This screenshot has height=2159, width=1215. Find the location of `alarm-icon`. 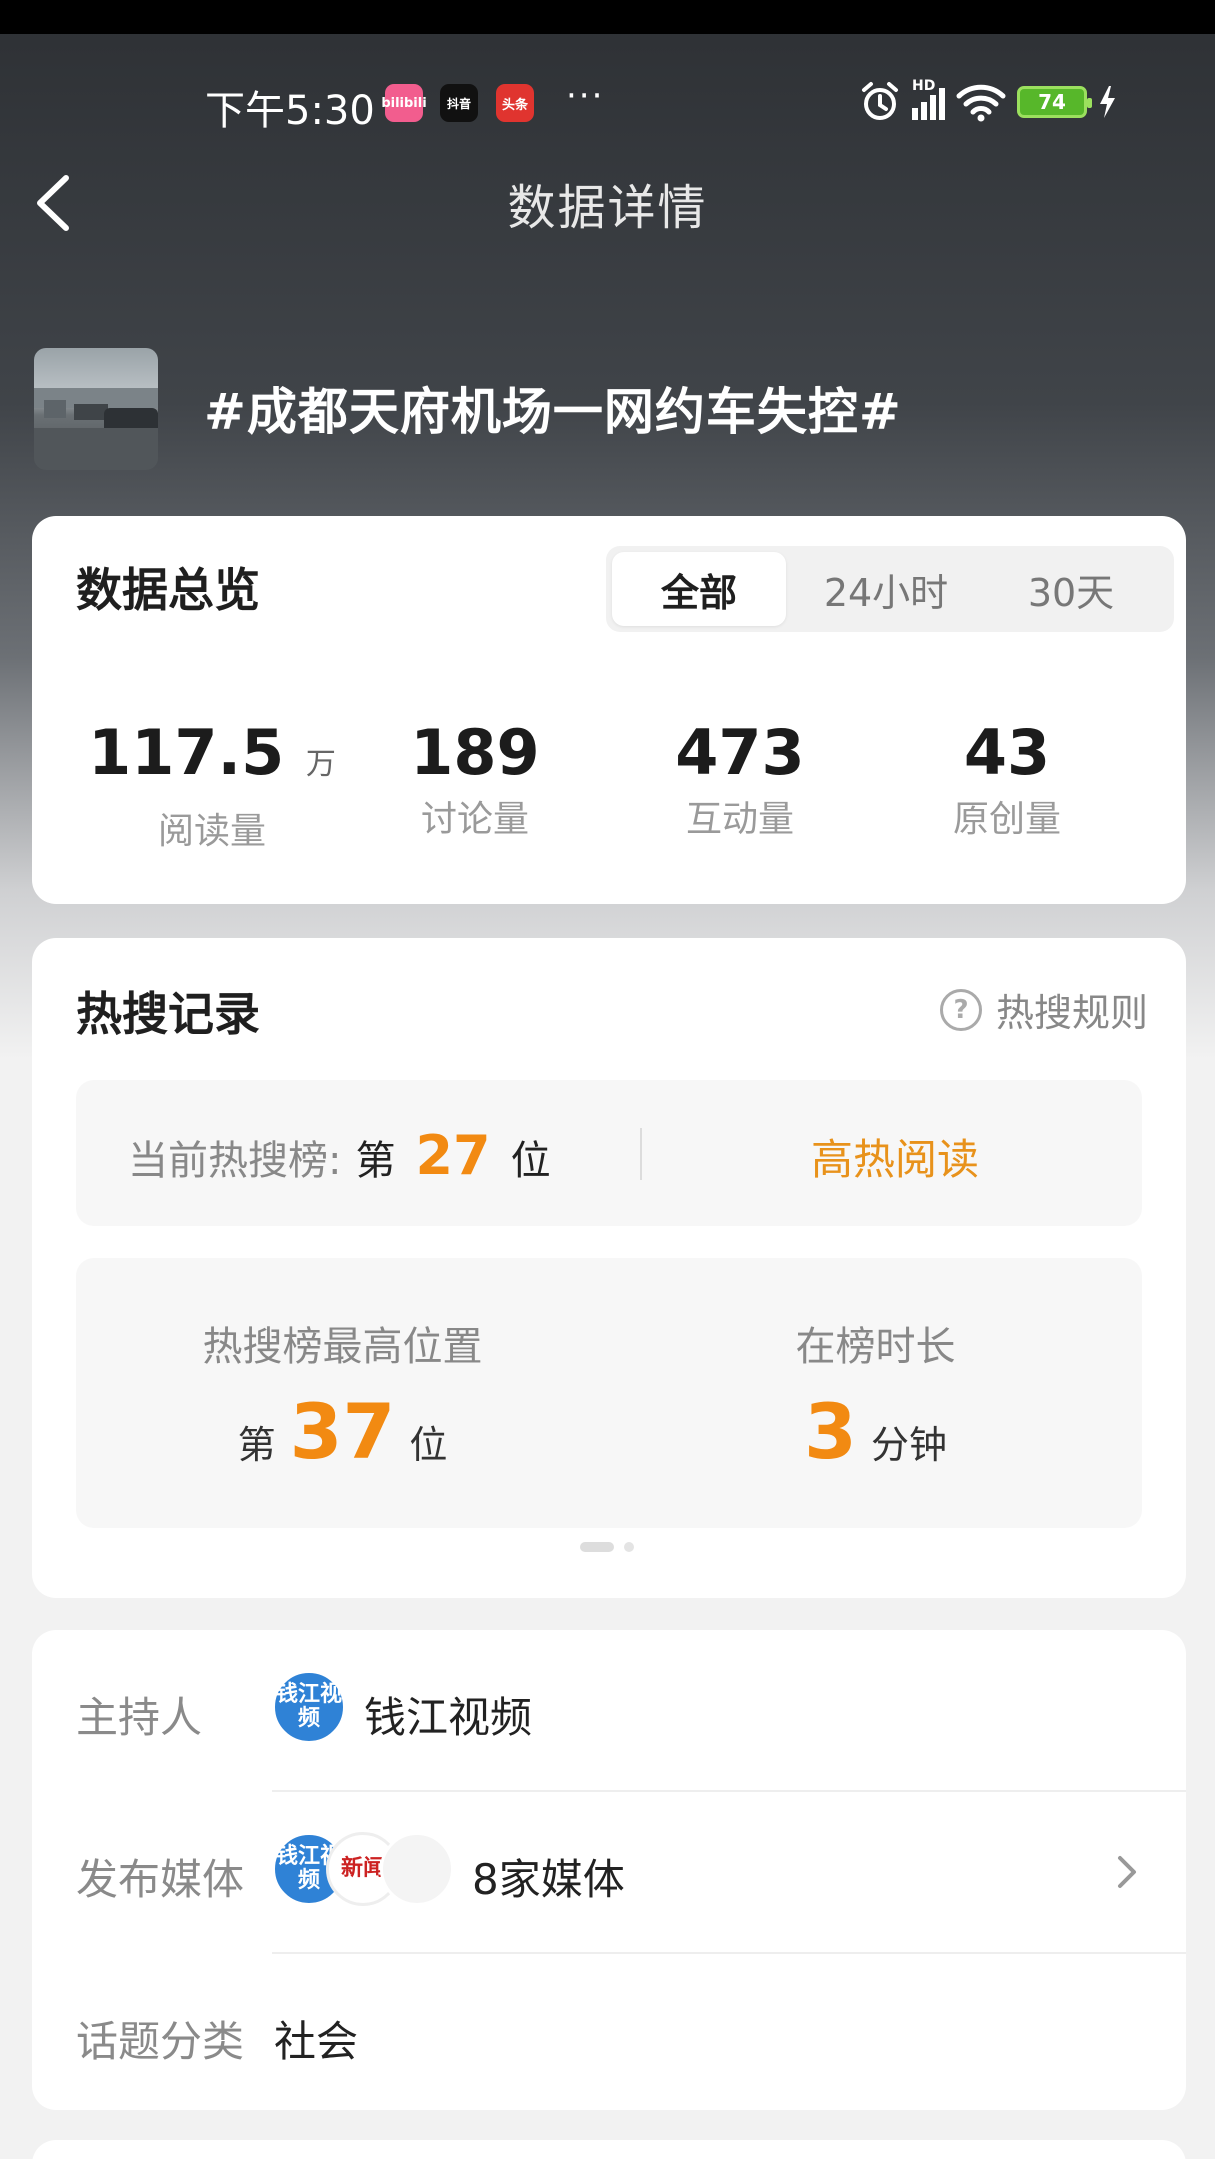

alarm-icon is located at coordinates (880, 101).